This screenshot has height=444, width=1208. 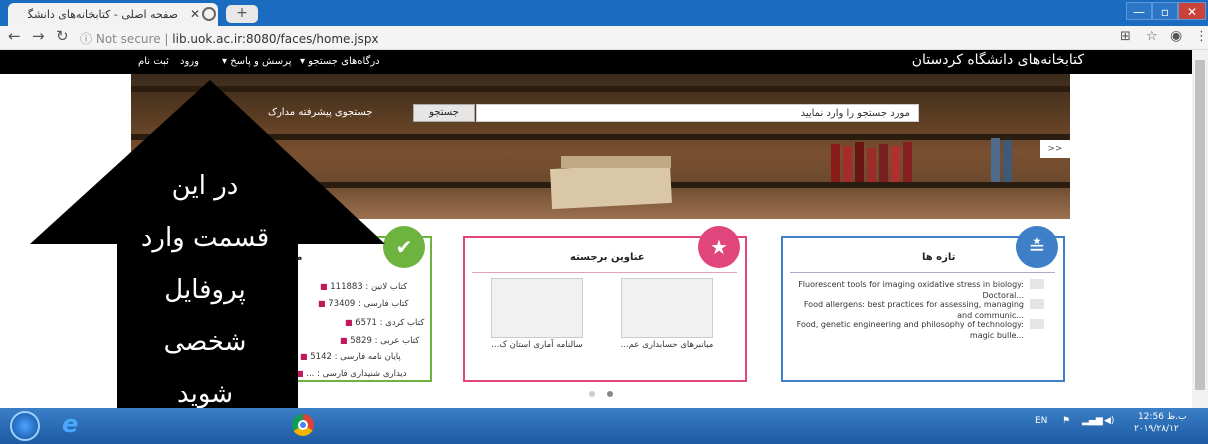 I want to click on clock-date: ۲۰۱۹/۲۸/۱۲, so click(x=1156, y=429).